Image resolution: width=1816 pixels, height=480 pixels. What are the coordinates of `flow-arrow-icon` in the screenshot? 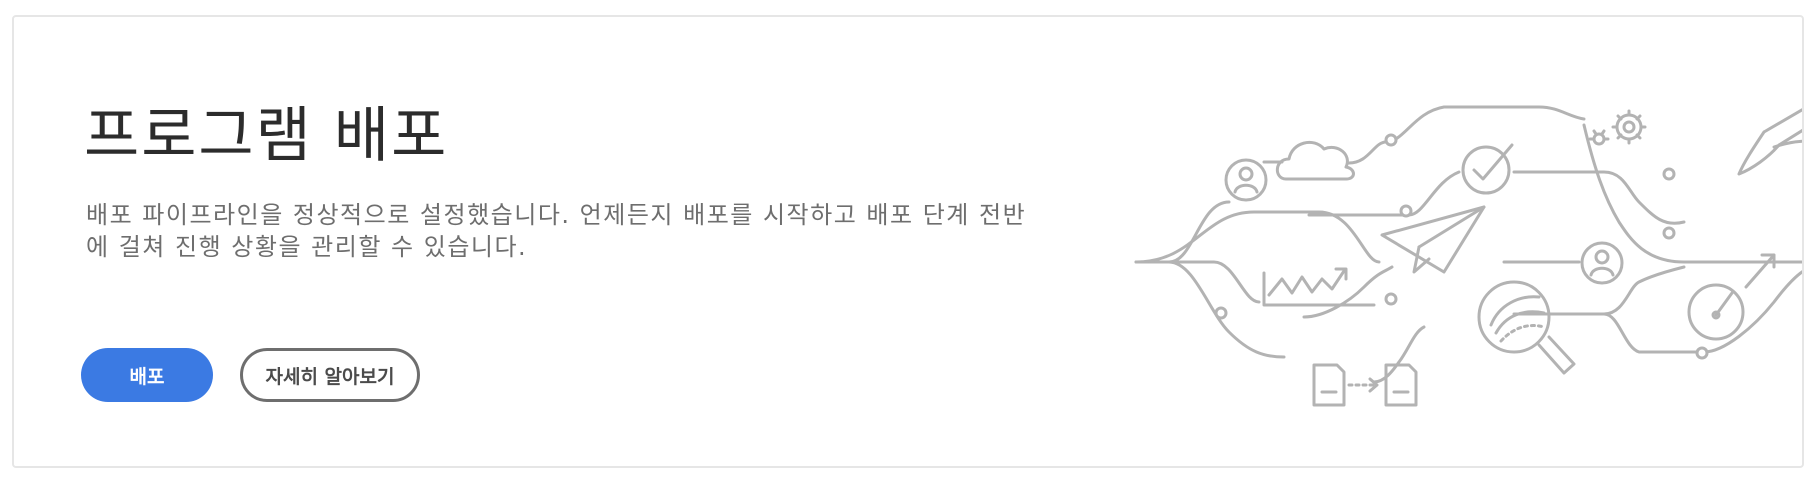 It's located at (1363, 385).